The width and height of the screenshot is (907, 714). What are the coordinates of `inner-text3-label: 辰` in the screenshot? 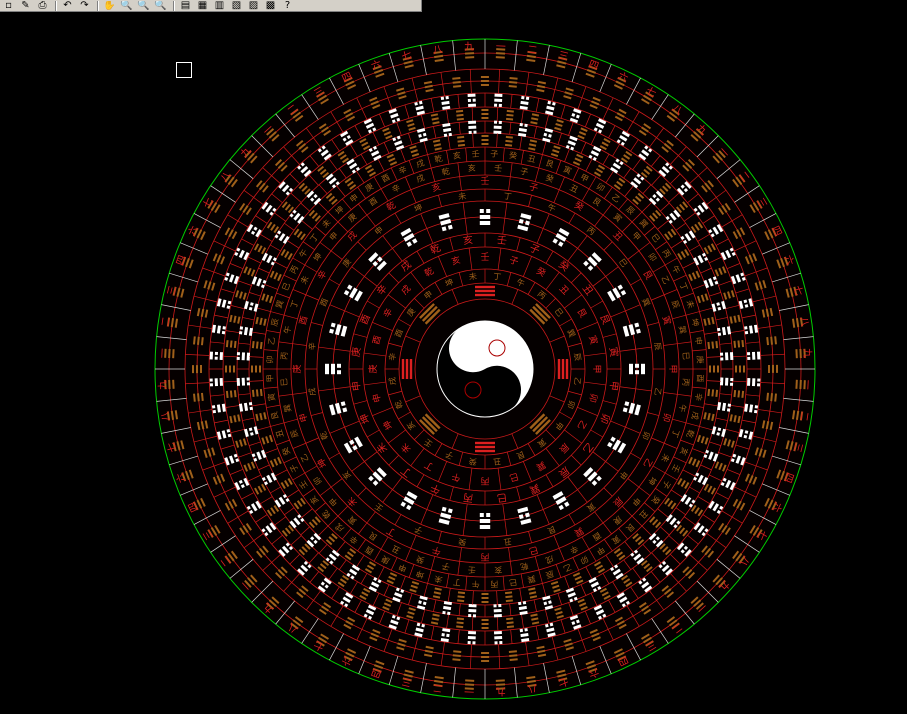 It's located at (577, 356).